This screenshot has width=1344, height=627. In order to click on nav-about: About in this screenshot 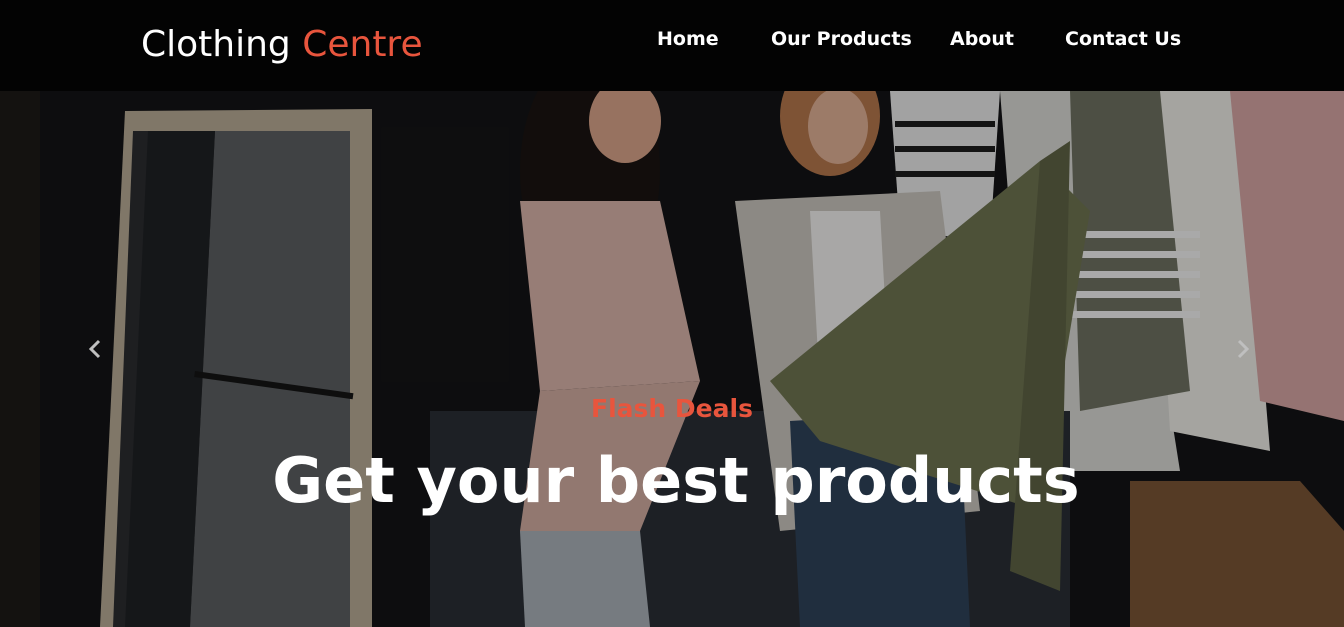, I will do `click(982, 39)`.